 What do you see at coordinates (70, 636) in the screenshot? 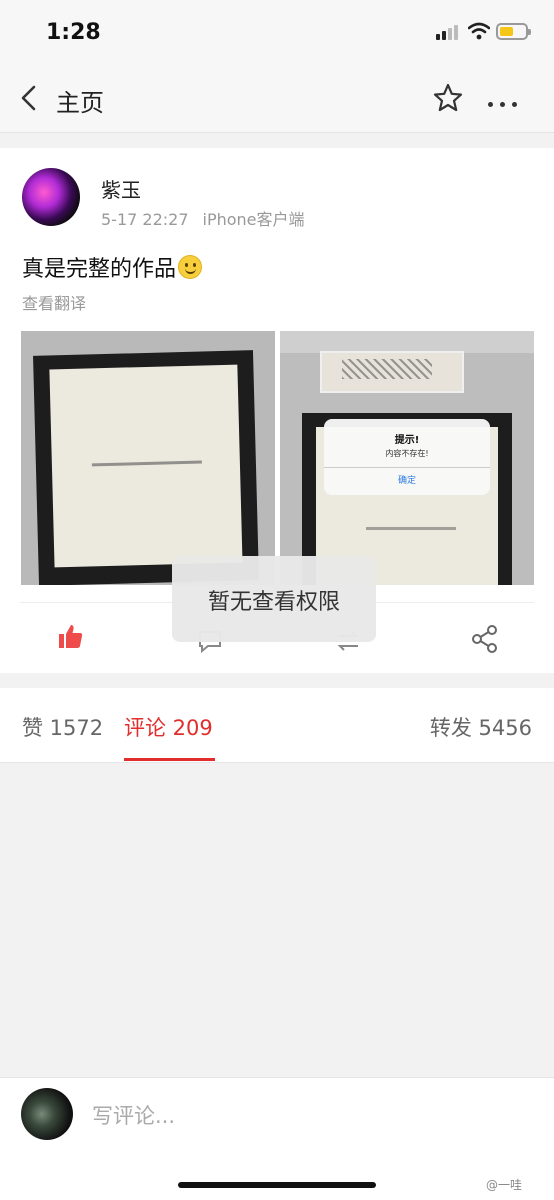
I see `like-icon` at bounding box center [70, 636].